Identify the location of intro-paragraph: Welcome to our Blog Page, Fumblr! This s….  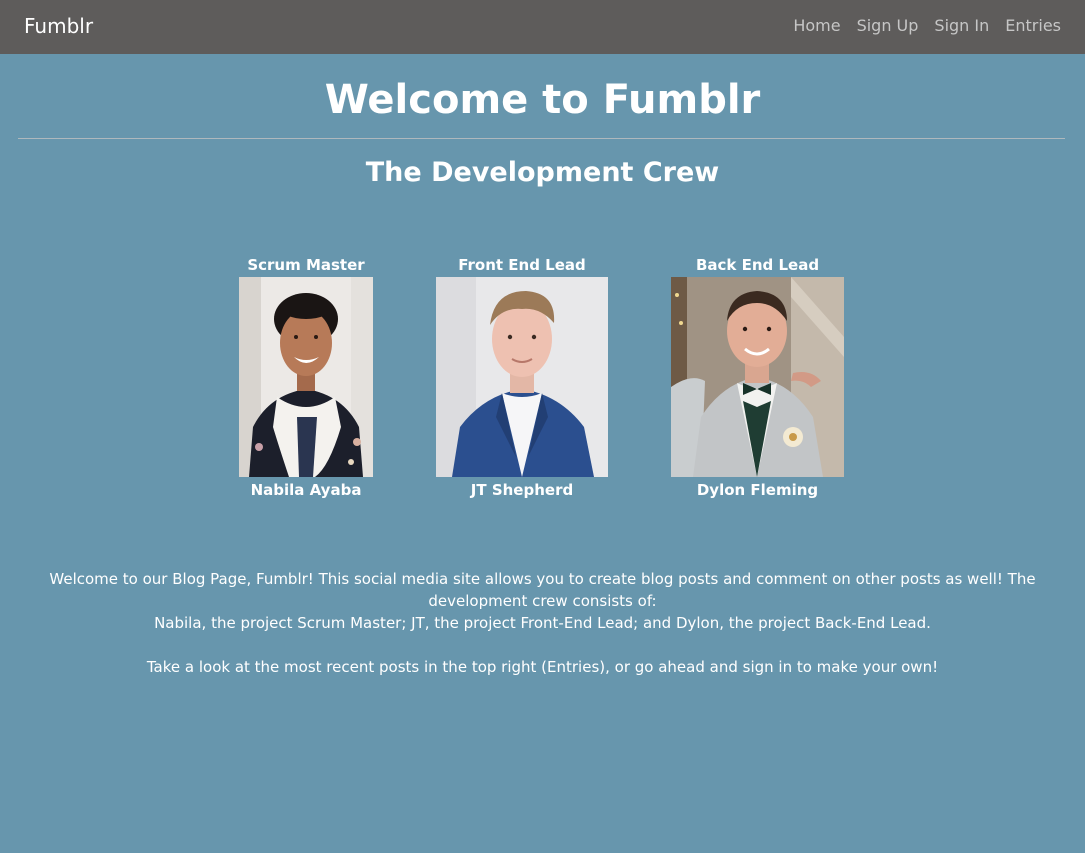
(542, 601).